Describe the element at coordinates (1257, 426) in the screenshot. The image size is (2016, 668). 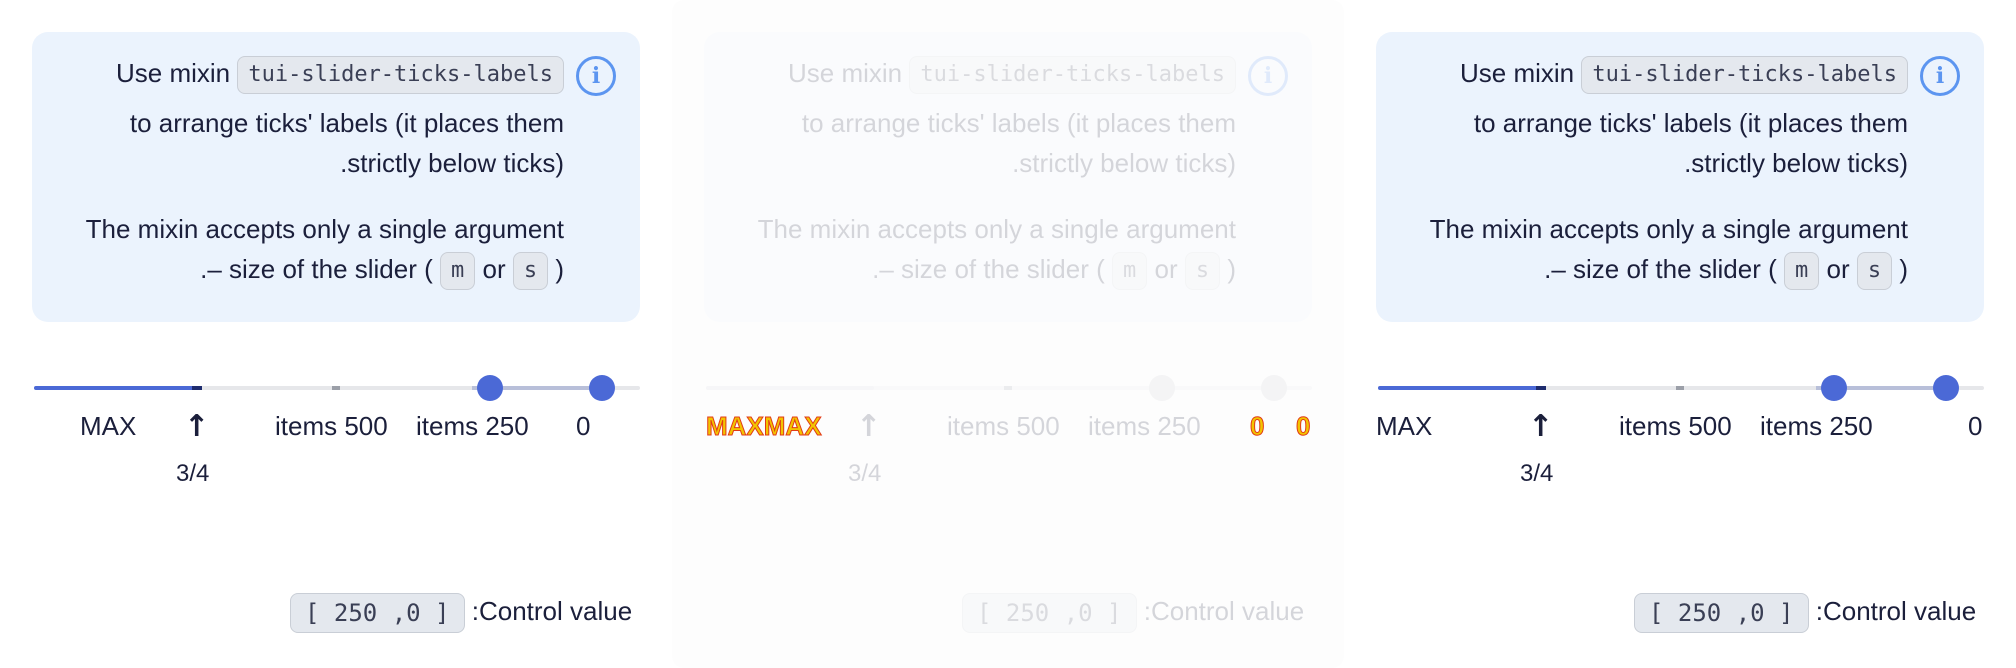
I see `overflow-label-zero-1: 0` at that location.